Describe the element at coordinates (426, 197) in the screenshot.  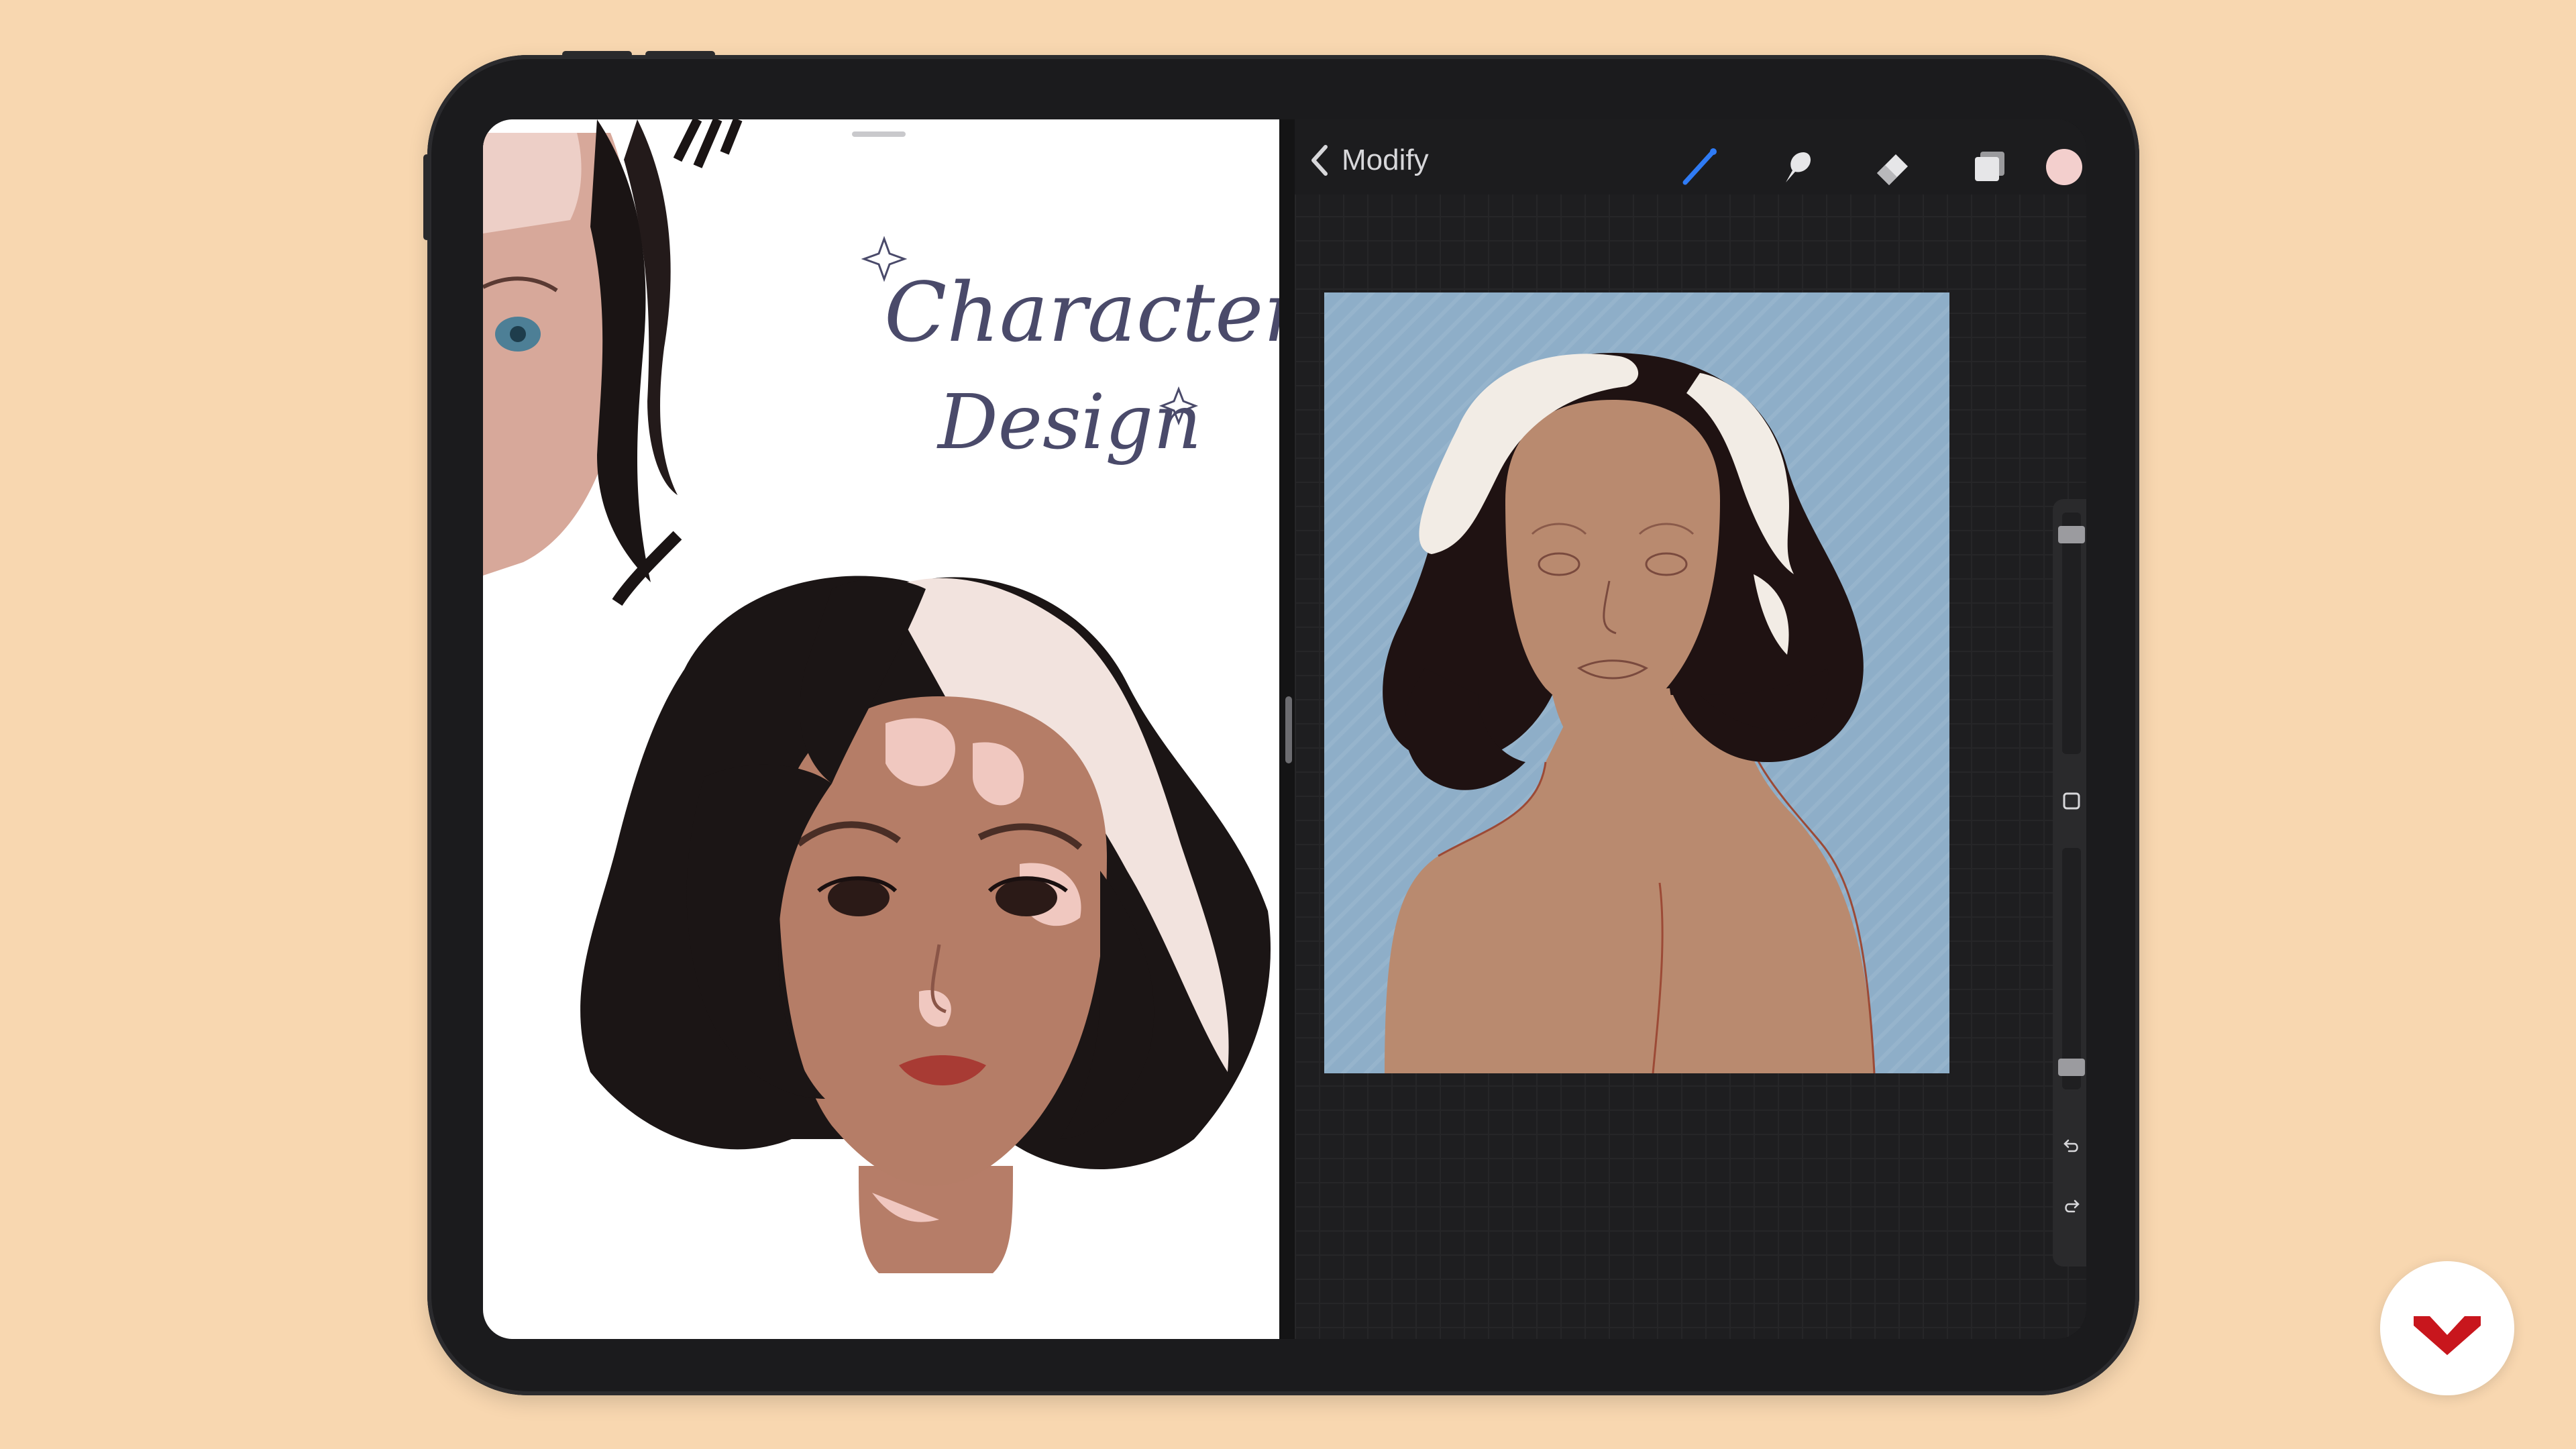
I see `top-button` at that location.